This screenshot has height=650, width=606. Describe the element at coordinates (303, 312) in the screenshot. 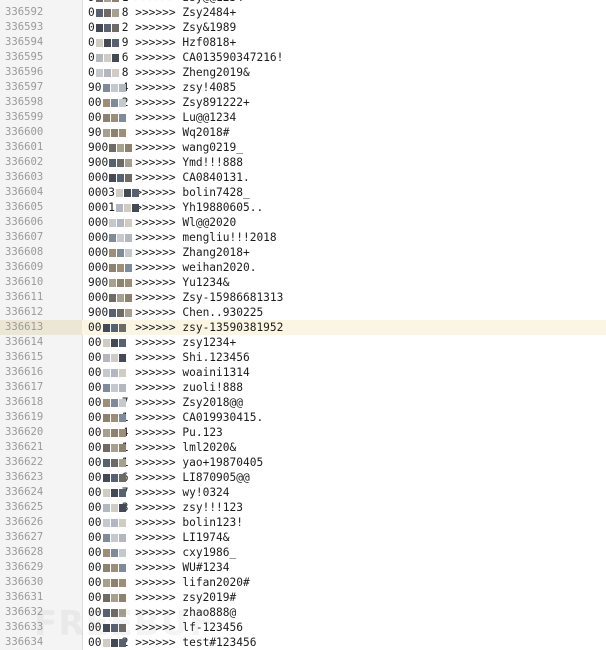

I see `editor-line: 336612 900 >>>>>> Chen..930225` at that location.